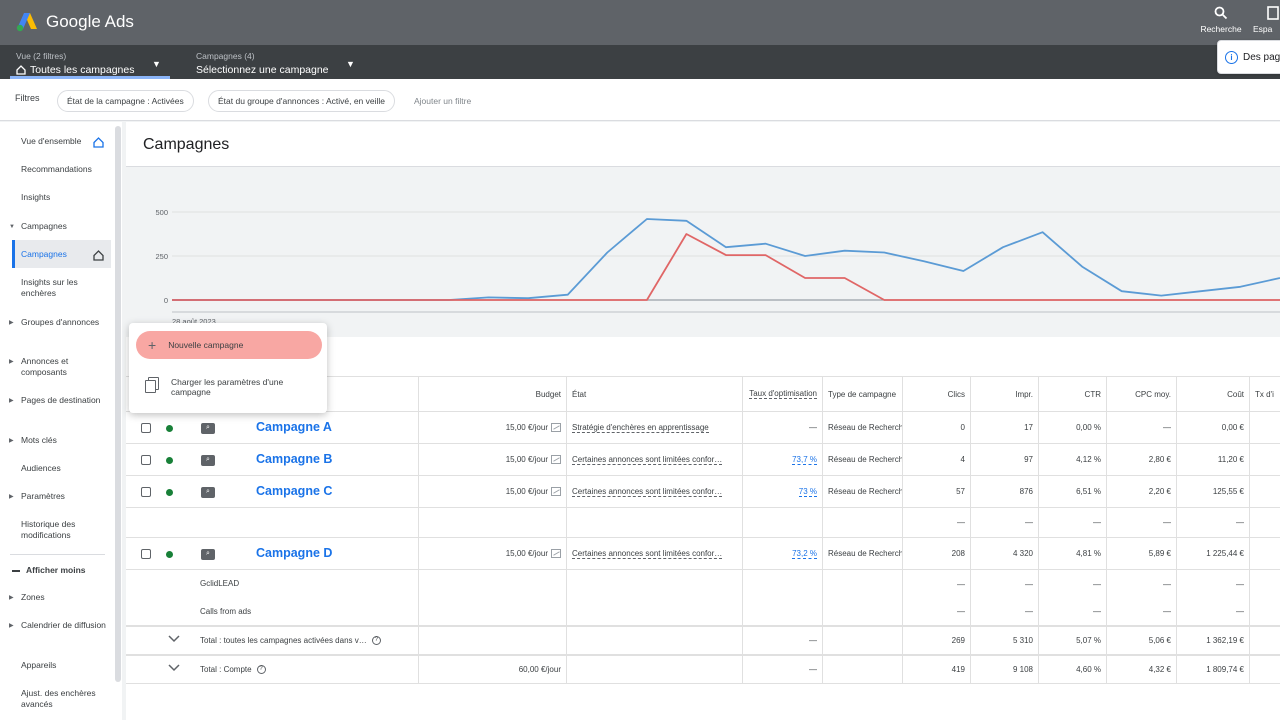 This screenshot has width=1280, height=720. What do you see at coordinates (49, 287) in the screenshot?
I see `sidebar-item-label: Insights sur les enchères` at bounding box center [49, 287].